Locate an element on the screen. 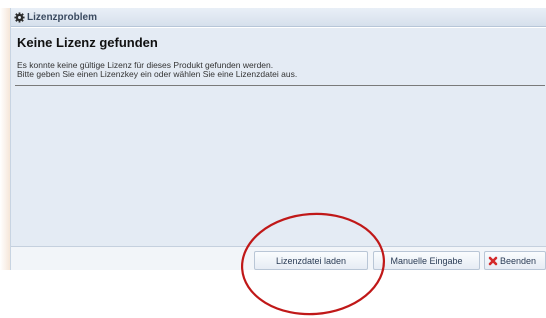 The height and width of the screenshot is (318, 546). manual-entry-label: Manuelle Eingabe is located at coordinates (426, 260).